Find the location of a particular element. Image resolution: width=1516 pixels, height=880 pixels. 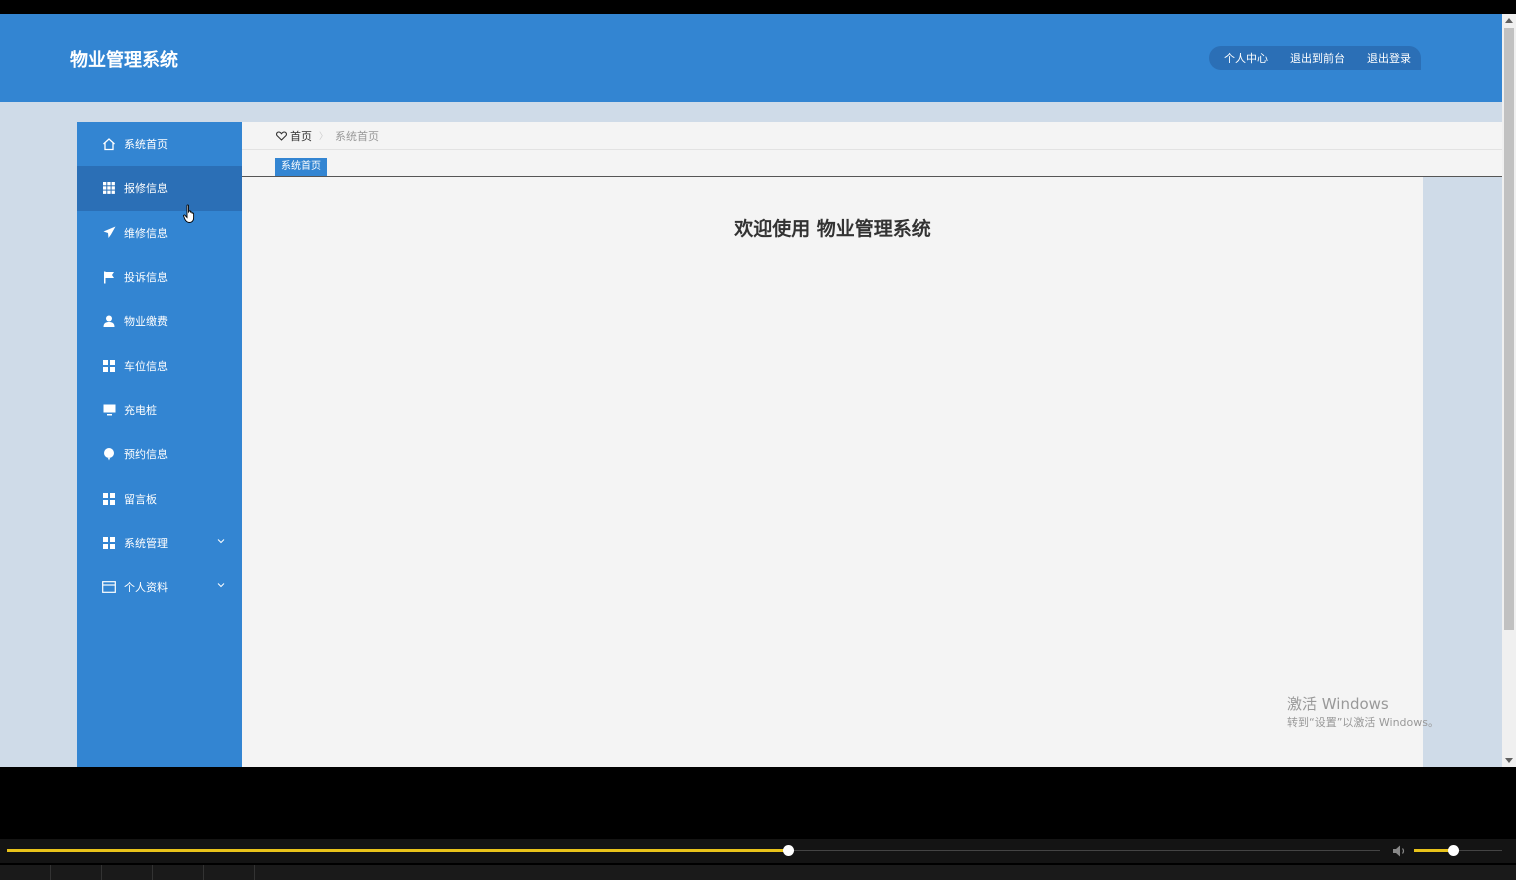

sidebar-item-label: 投诉信息 is located at coordinates (146, 278).